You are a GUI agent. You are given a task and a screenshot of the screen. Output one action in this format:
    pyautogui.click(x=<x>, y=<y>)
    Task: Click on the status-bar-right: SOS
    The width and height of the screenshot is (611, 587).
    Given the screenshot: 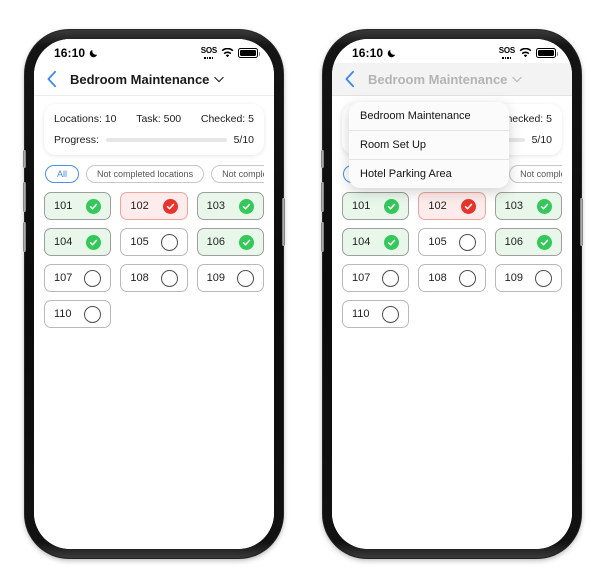 What is the action you would take?
    pyautogui.click(x=230, y=52)
    